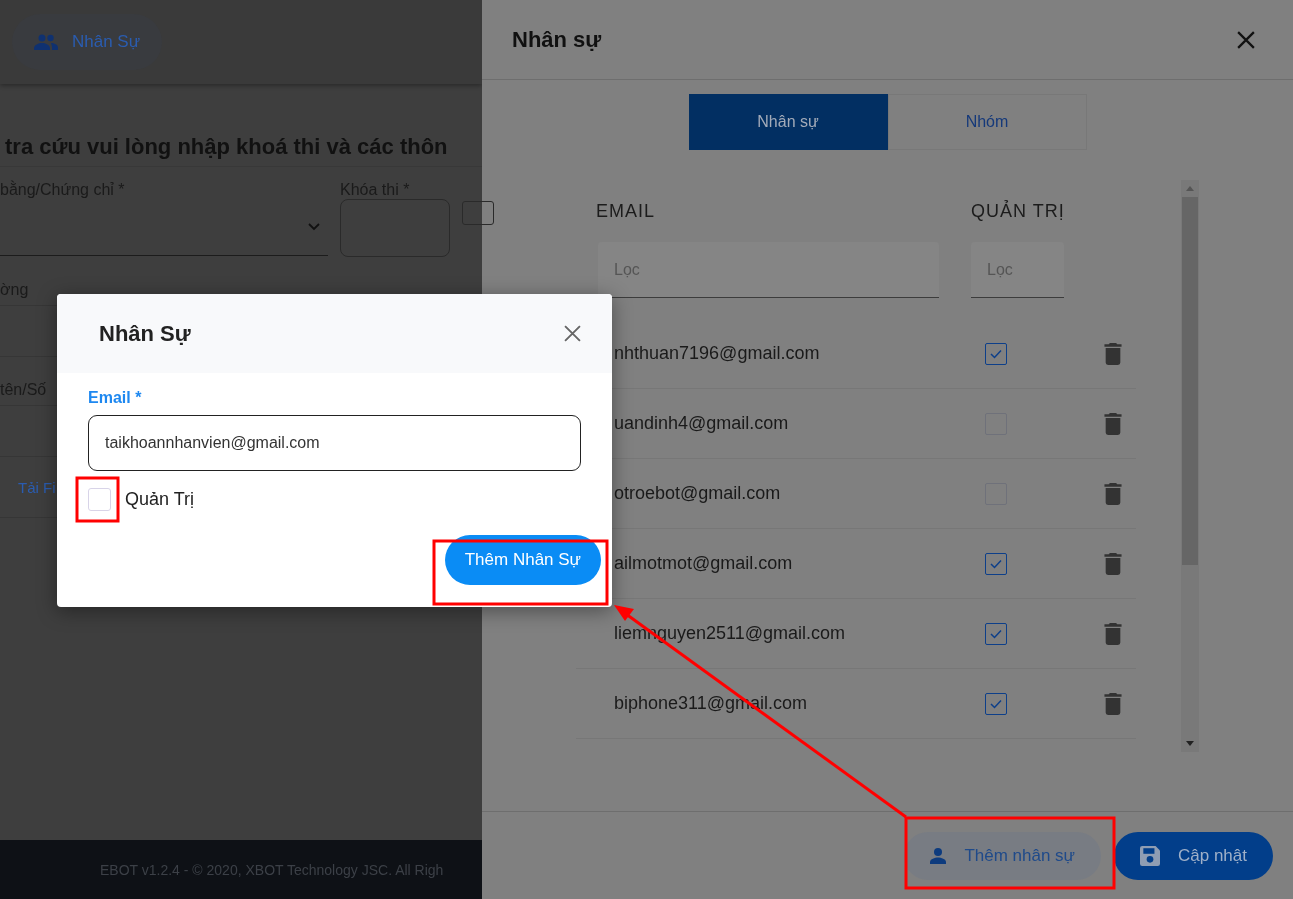 This screenshot has width=1293, height=899. I want to click on scrollbar, so click(1190, 466).